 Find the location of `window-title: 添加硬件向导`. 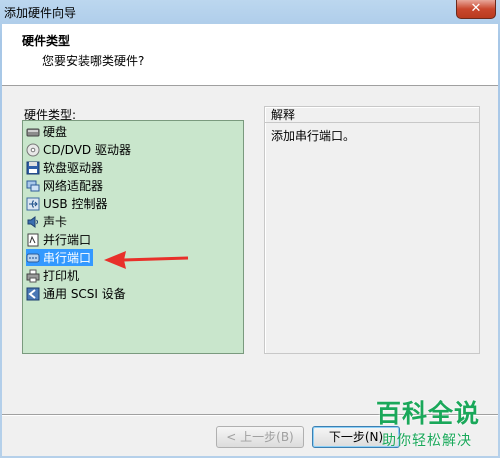

window-title: 添加硬件向导 is located at coordinates (40, 13).